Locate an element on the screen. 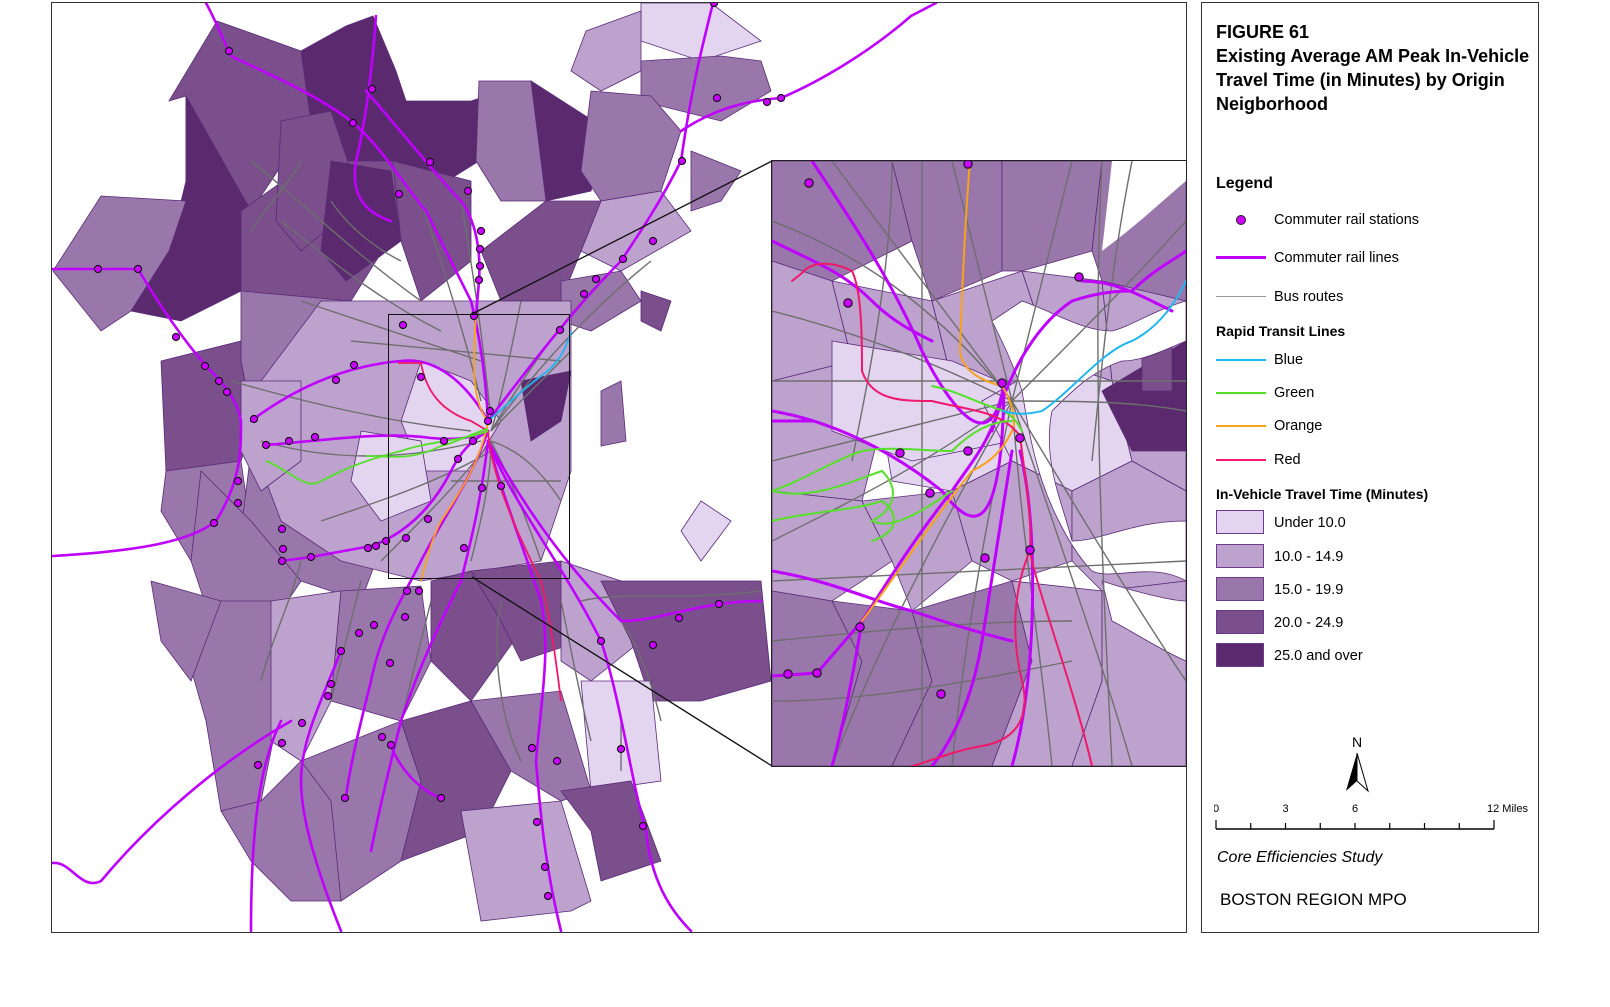 Image resolution: width=1610 pixels, height=1007 pixels. legend-class-1: 10.0 - 14.9 is located at coordinates (1280, 556).